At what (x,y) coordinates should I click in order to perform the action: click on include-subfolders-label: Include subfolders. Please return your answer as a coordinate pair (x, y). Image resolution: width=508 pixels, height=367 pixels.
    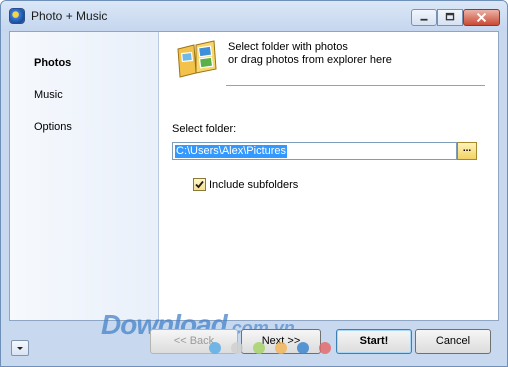
    Looking at the image, I should click on (253, 185).